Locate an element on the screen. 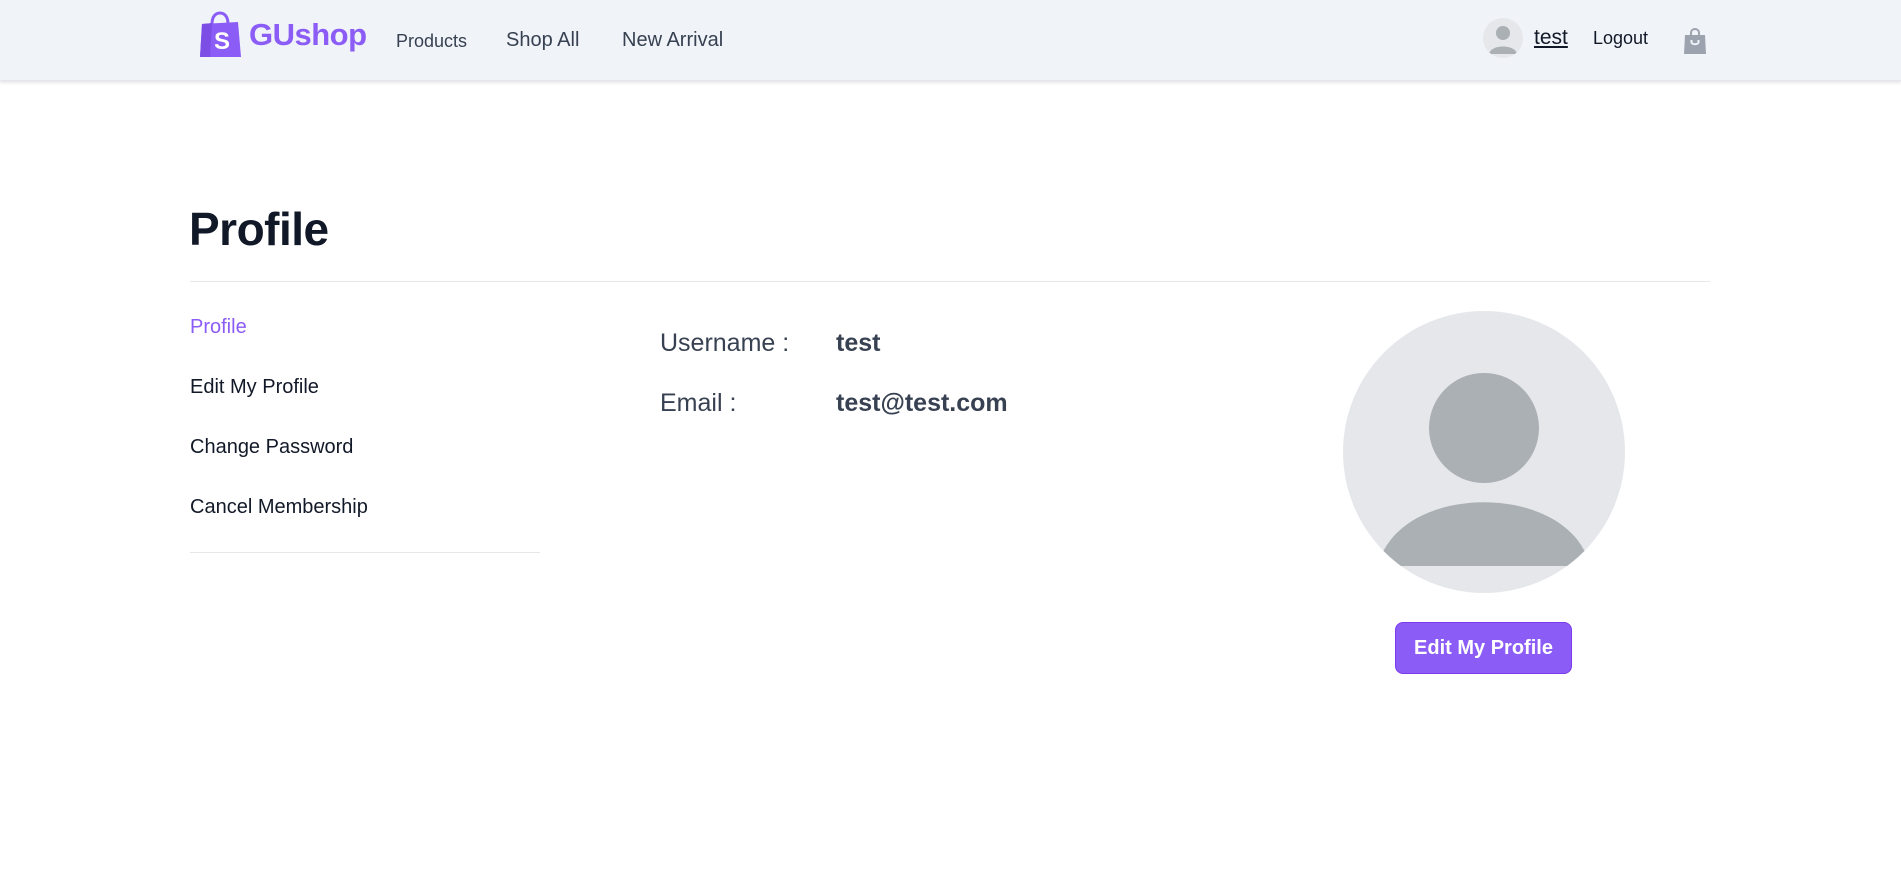 This screenshot has width=1901, height=875. username-link: test is located at coordinates (1551, 38).